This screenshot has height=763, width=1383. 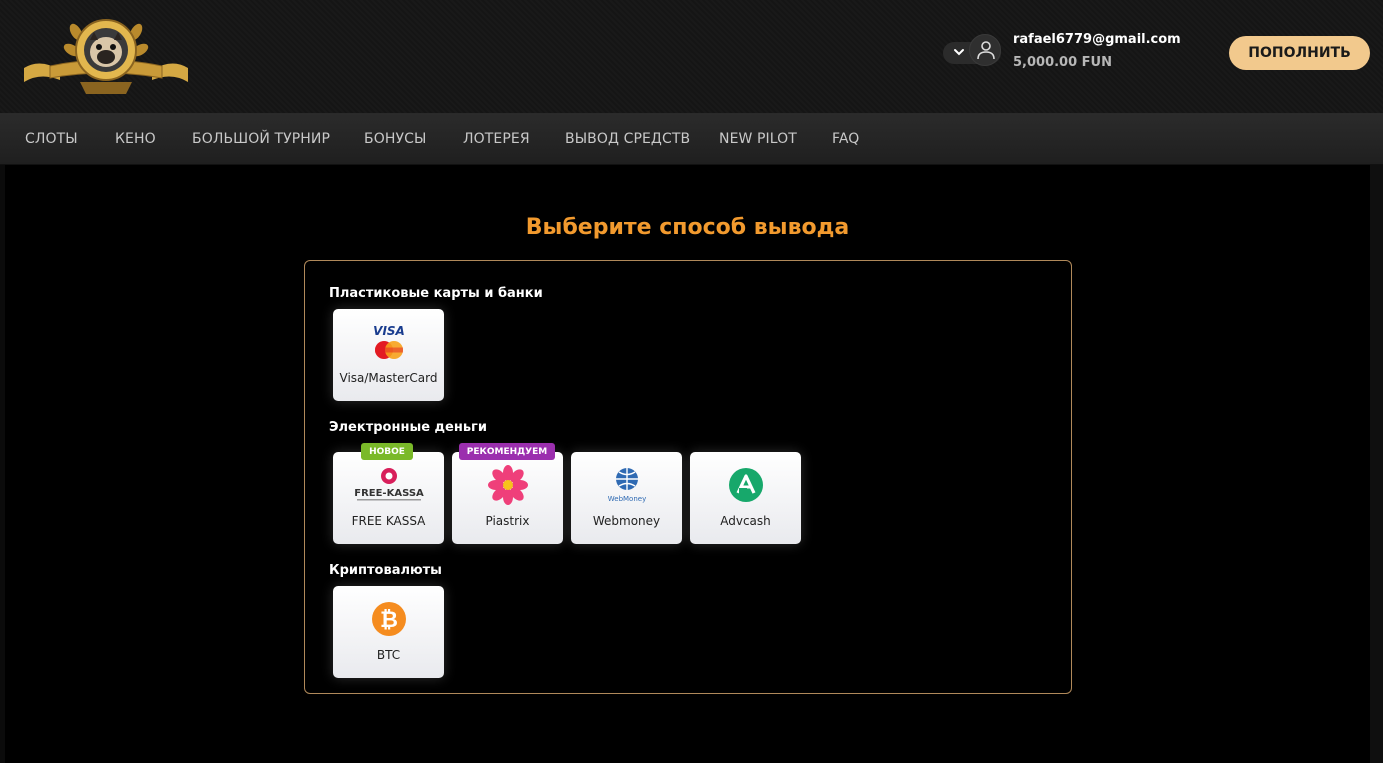 What do you see at coordinates (1062, 62) in the screenshot?
I see `user-balance: 5,000.00 FUN` at bounding box center [1062, 62].